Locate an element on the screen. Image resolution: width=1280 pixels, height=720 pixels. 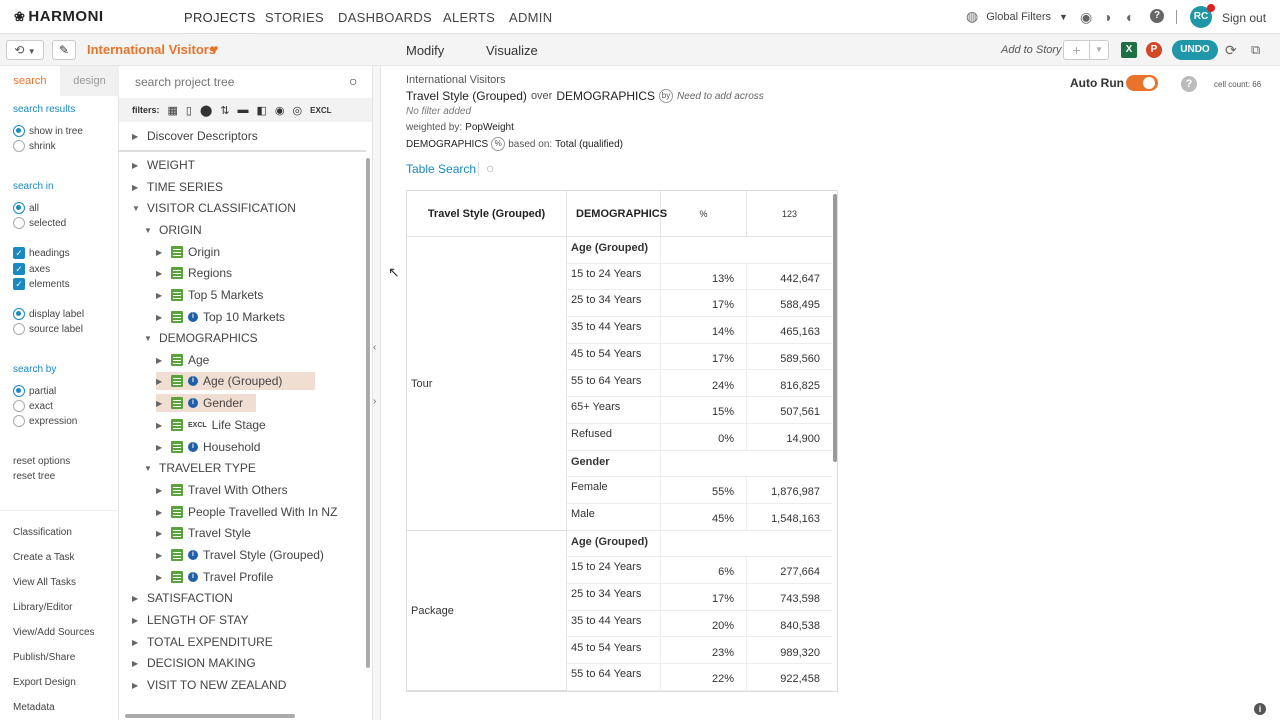
cell-count: 14,900 is located at coordinates (789, 437).